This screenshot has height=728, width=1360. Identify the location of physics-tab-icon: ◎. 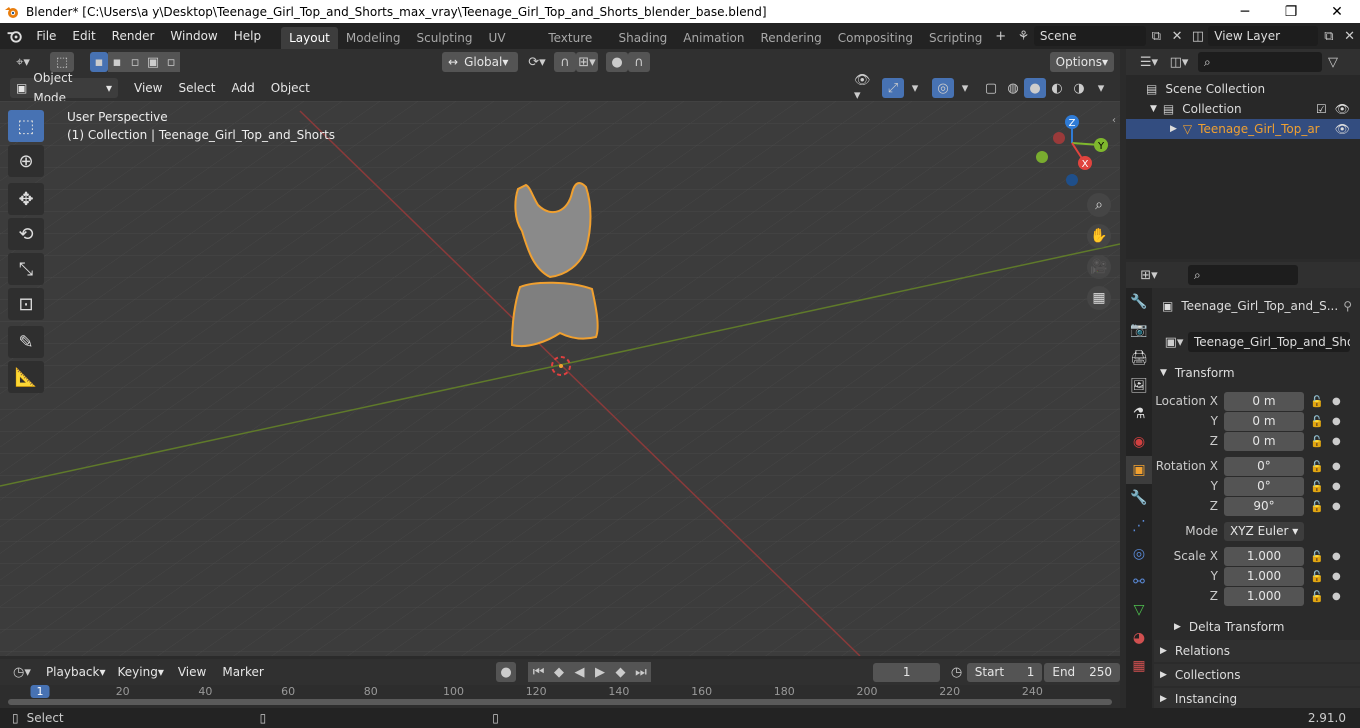
(1139, 554).